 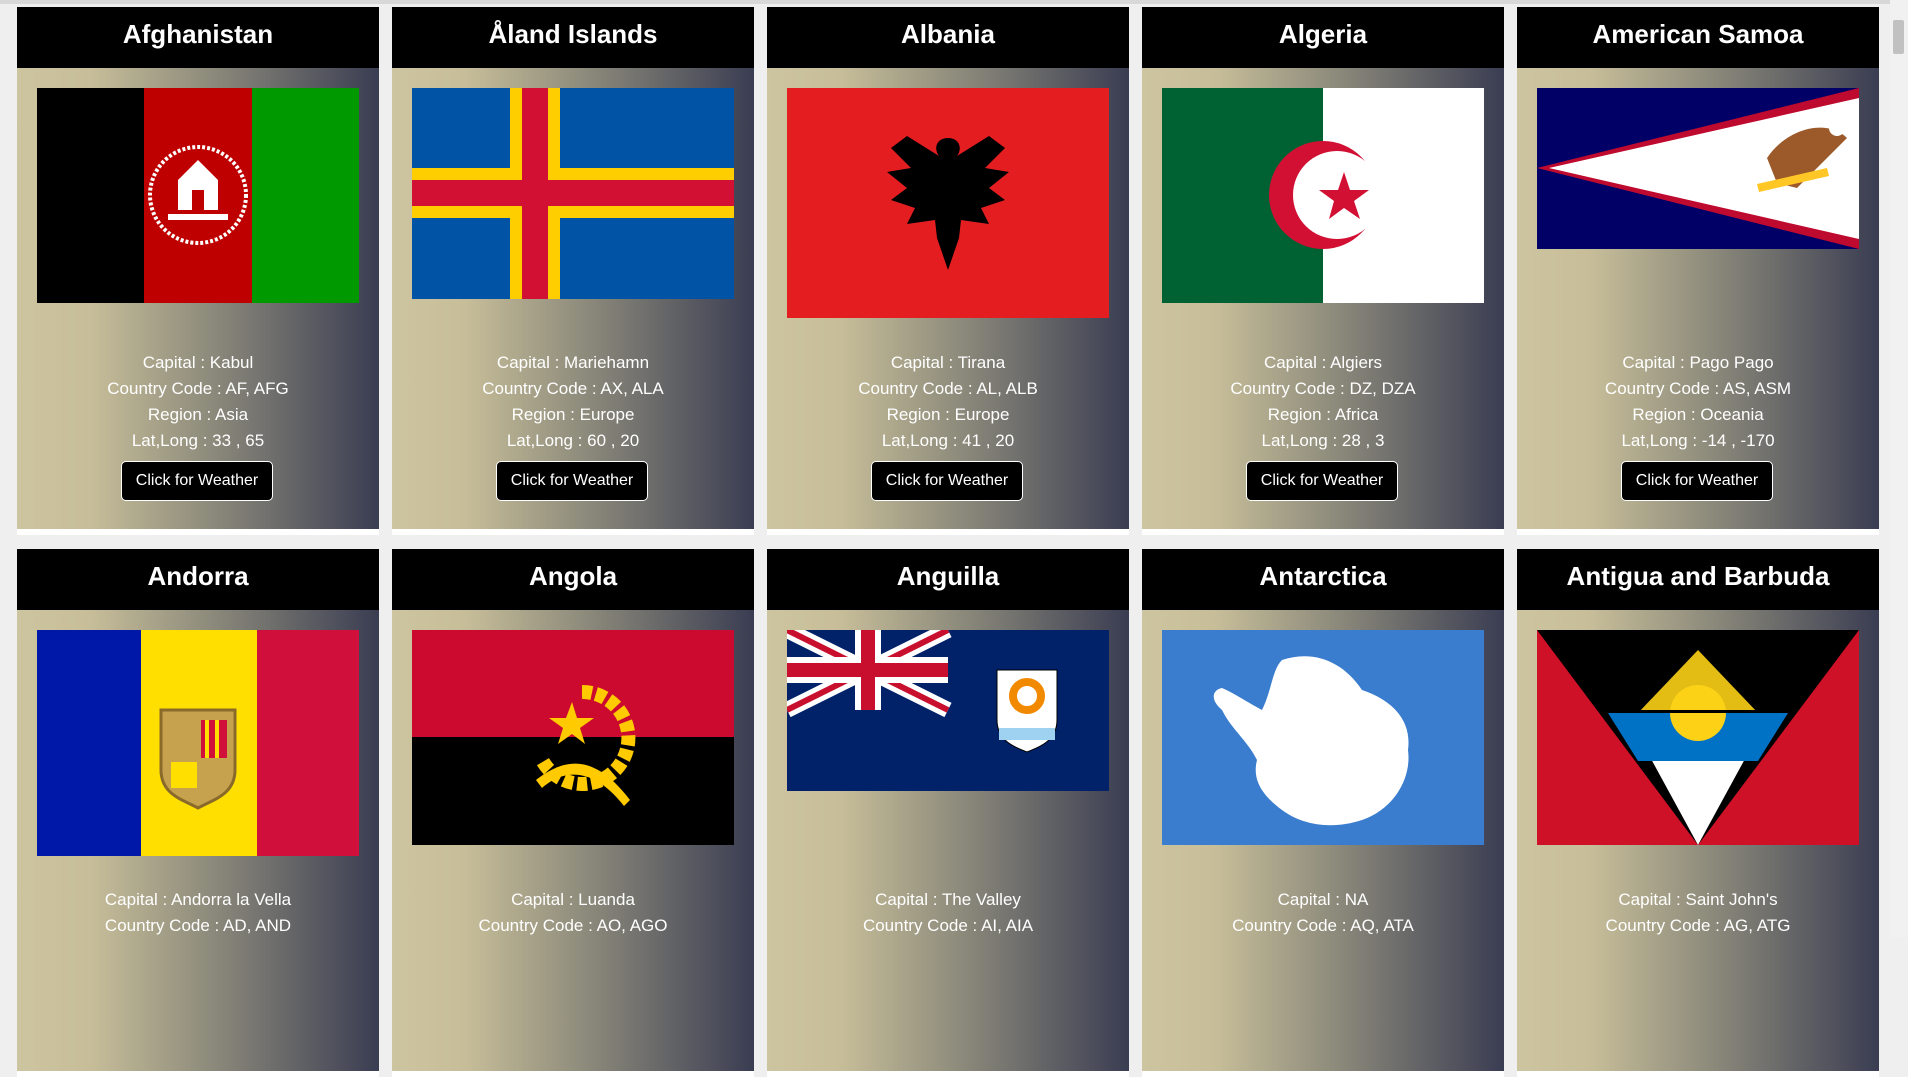 I want to click on country-card: Angola Capital : Luanda Country Code, so click(x=573, y=813).